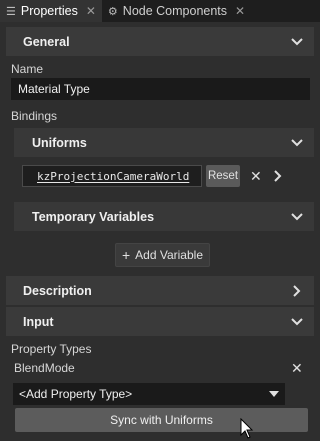  I want to click on temporary-variables-title: Temporary Variables, so click(93, 216).